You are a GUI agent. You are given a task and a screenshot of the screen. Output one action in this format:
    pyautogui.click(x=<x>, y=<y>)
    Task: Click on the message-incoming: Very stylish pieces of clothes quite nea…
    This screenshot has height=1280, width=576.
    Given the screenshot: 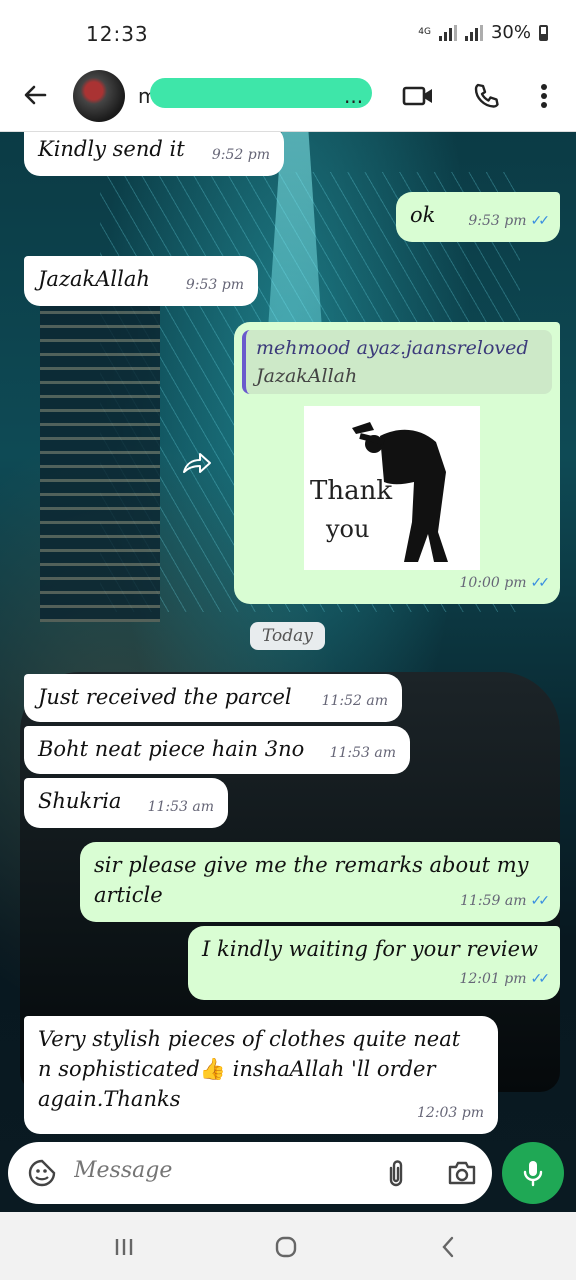 What is the action you would take?
    pyautogui.click(x=261, y=1075)
    